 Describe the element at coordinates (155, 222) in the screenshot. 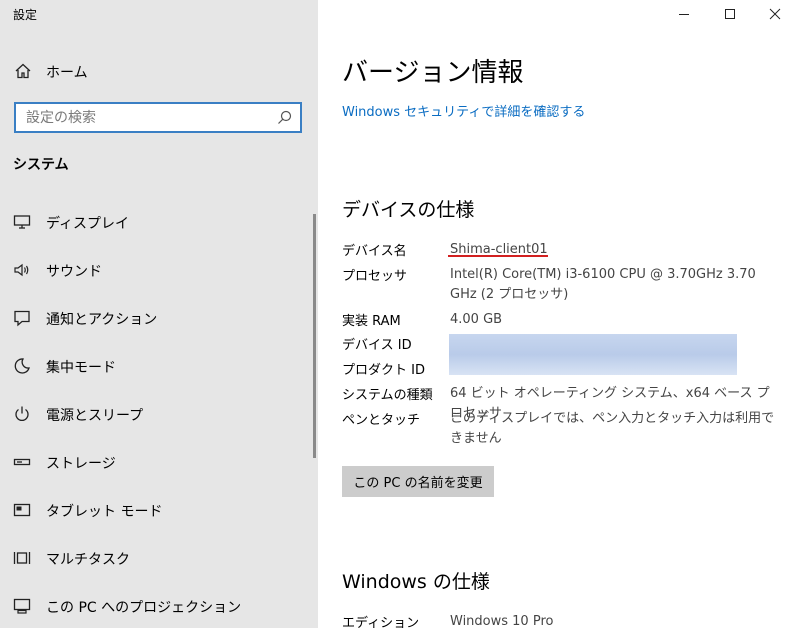

I see `sidebar-item-display: ディスプレイ` at that location.